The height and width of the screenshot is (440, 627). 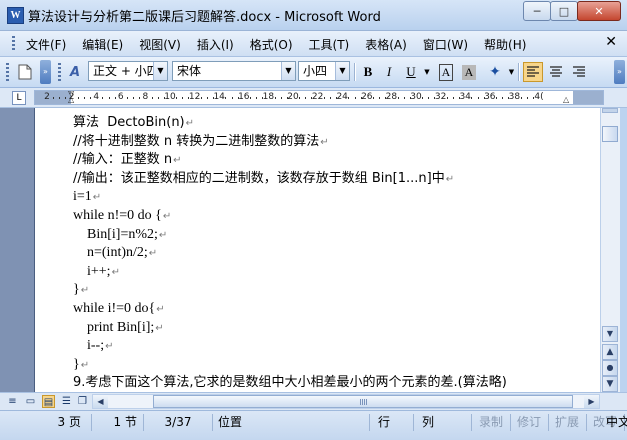 What do you see at coordinates (391, 97) in the screenshot?
I see `ruler-tick-label: 28` at bounding box center [391, 97].